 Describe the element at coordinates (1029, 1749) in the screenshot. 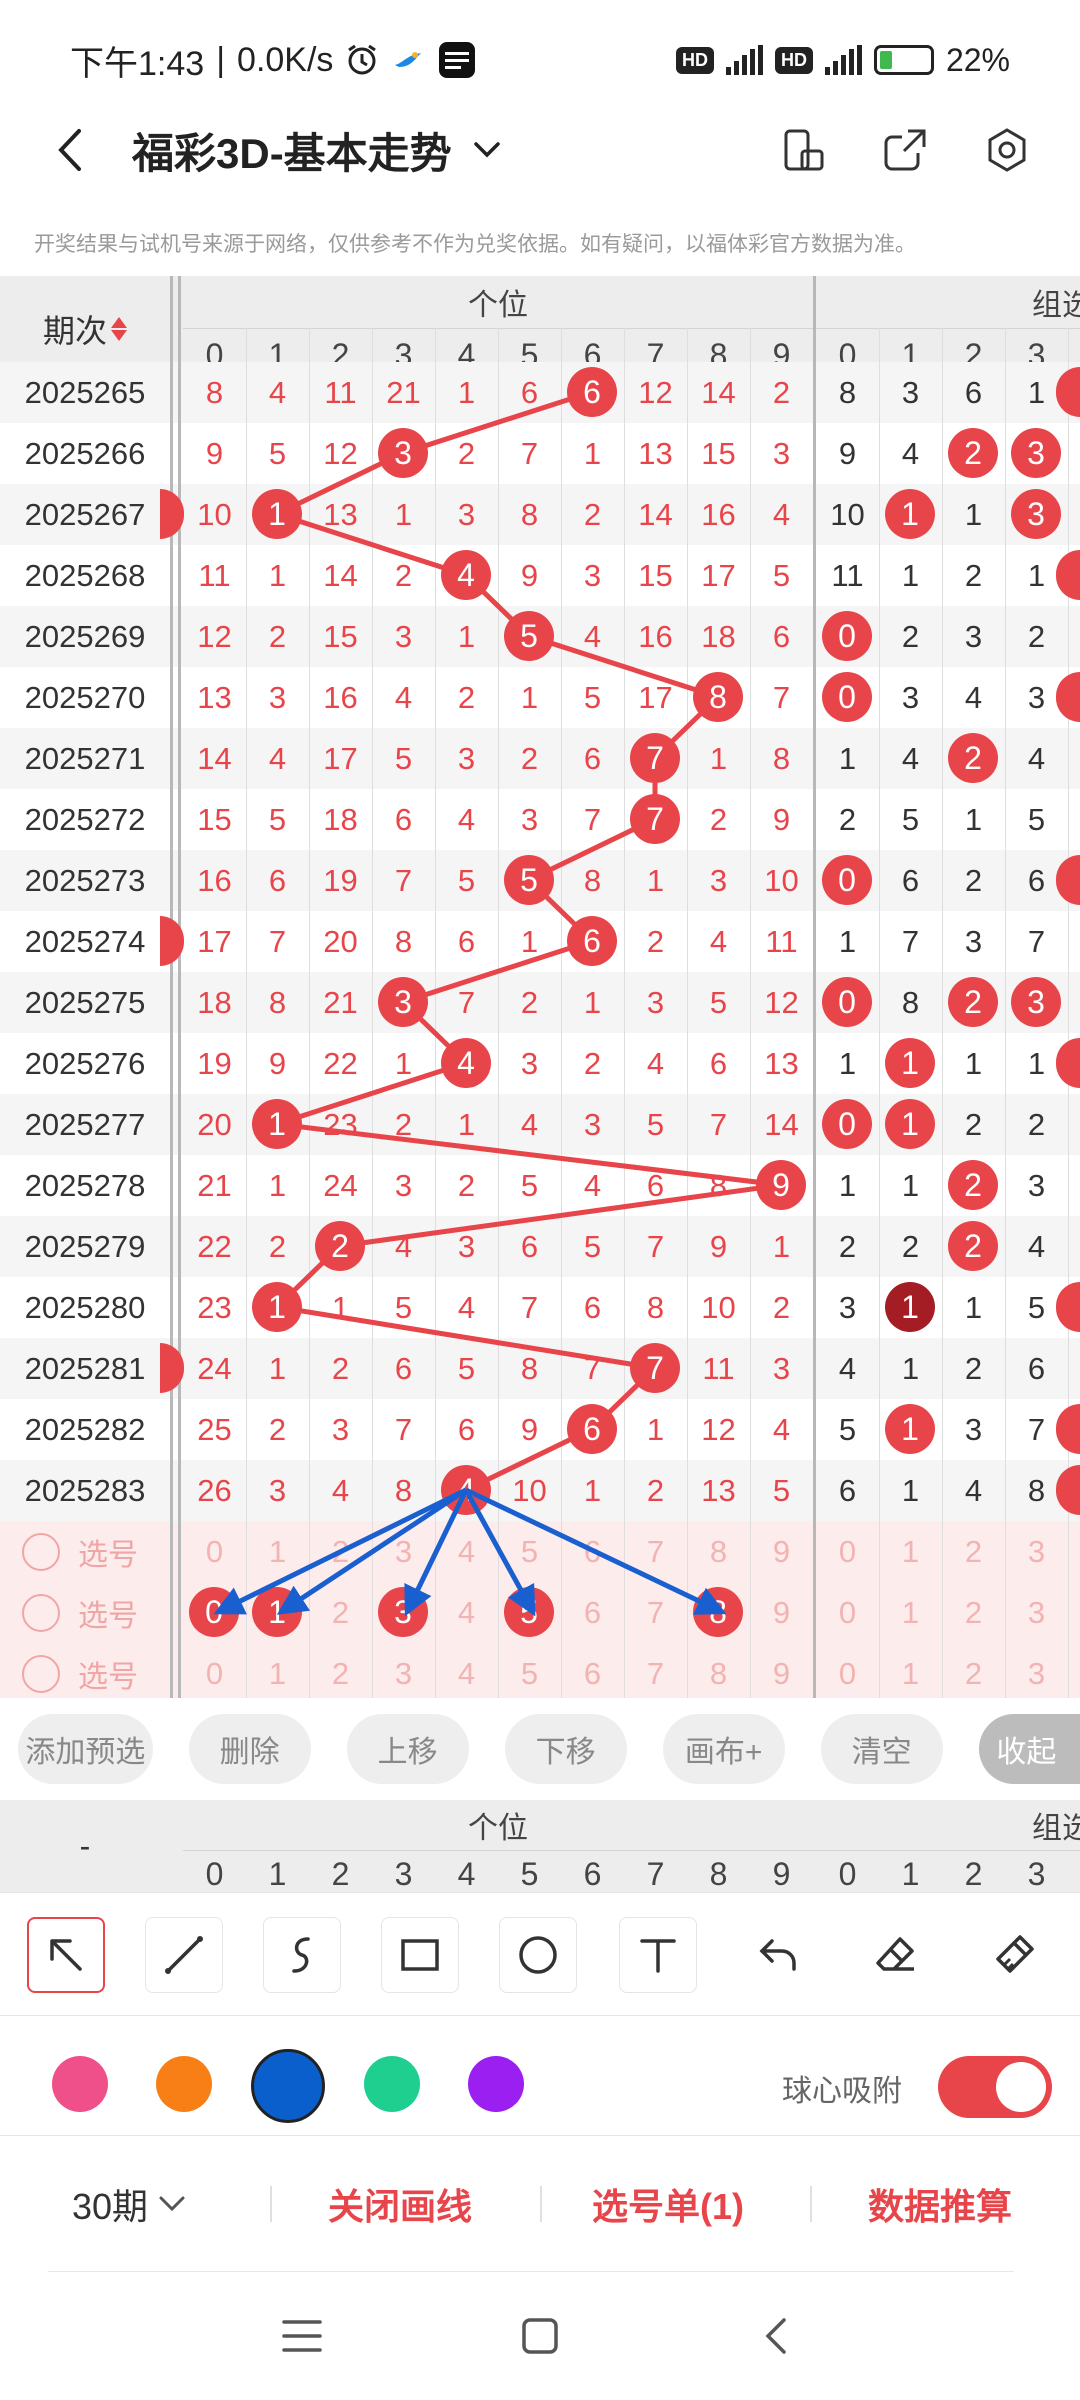

I see `collapse-button: 收起` at that location.